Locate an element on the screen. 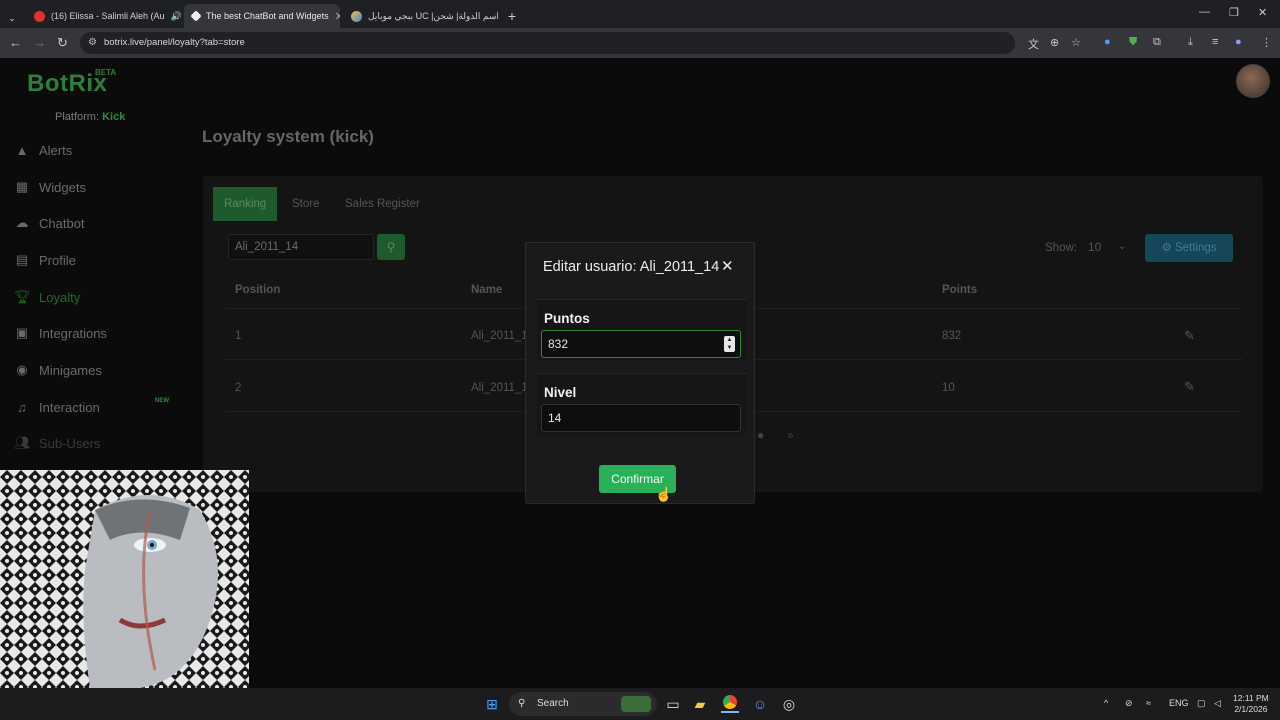  points-input: 832 ▲ ▼ is located at coordinates (641, 344).